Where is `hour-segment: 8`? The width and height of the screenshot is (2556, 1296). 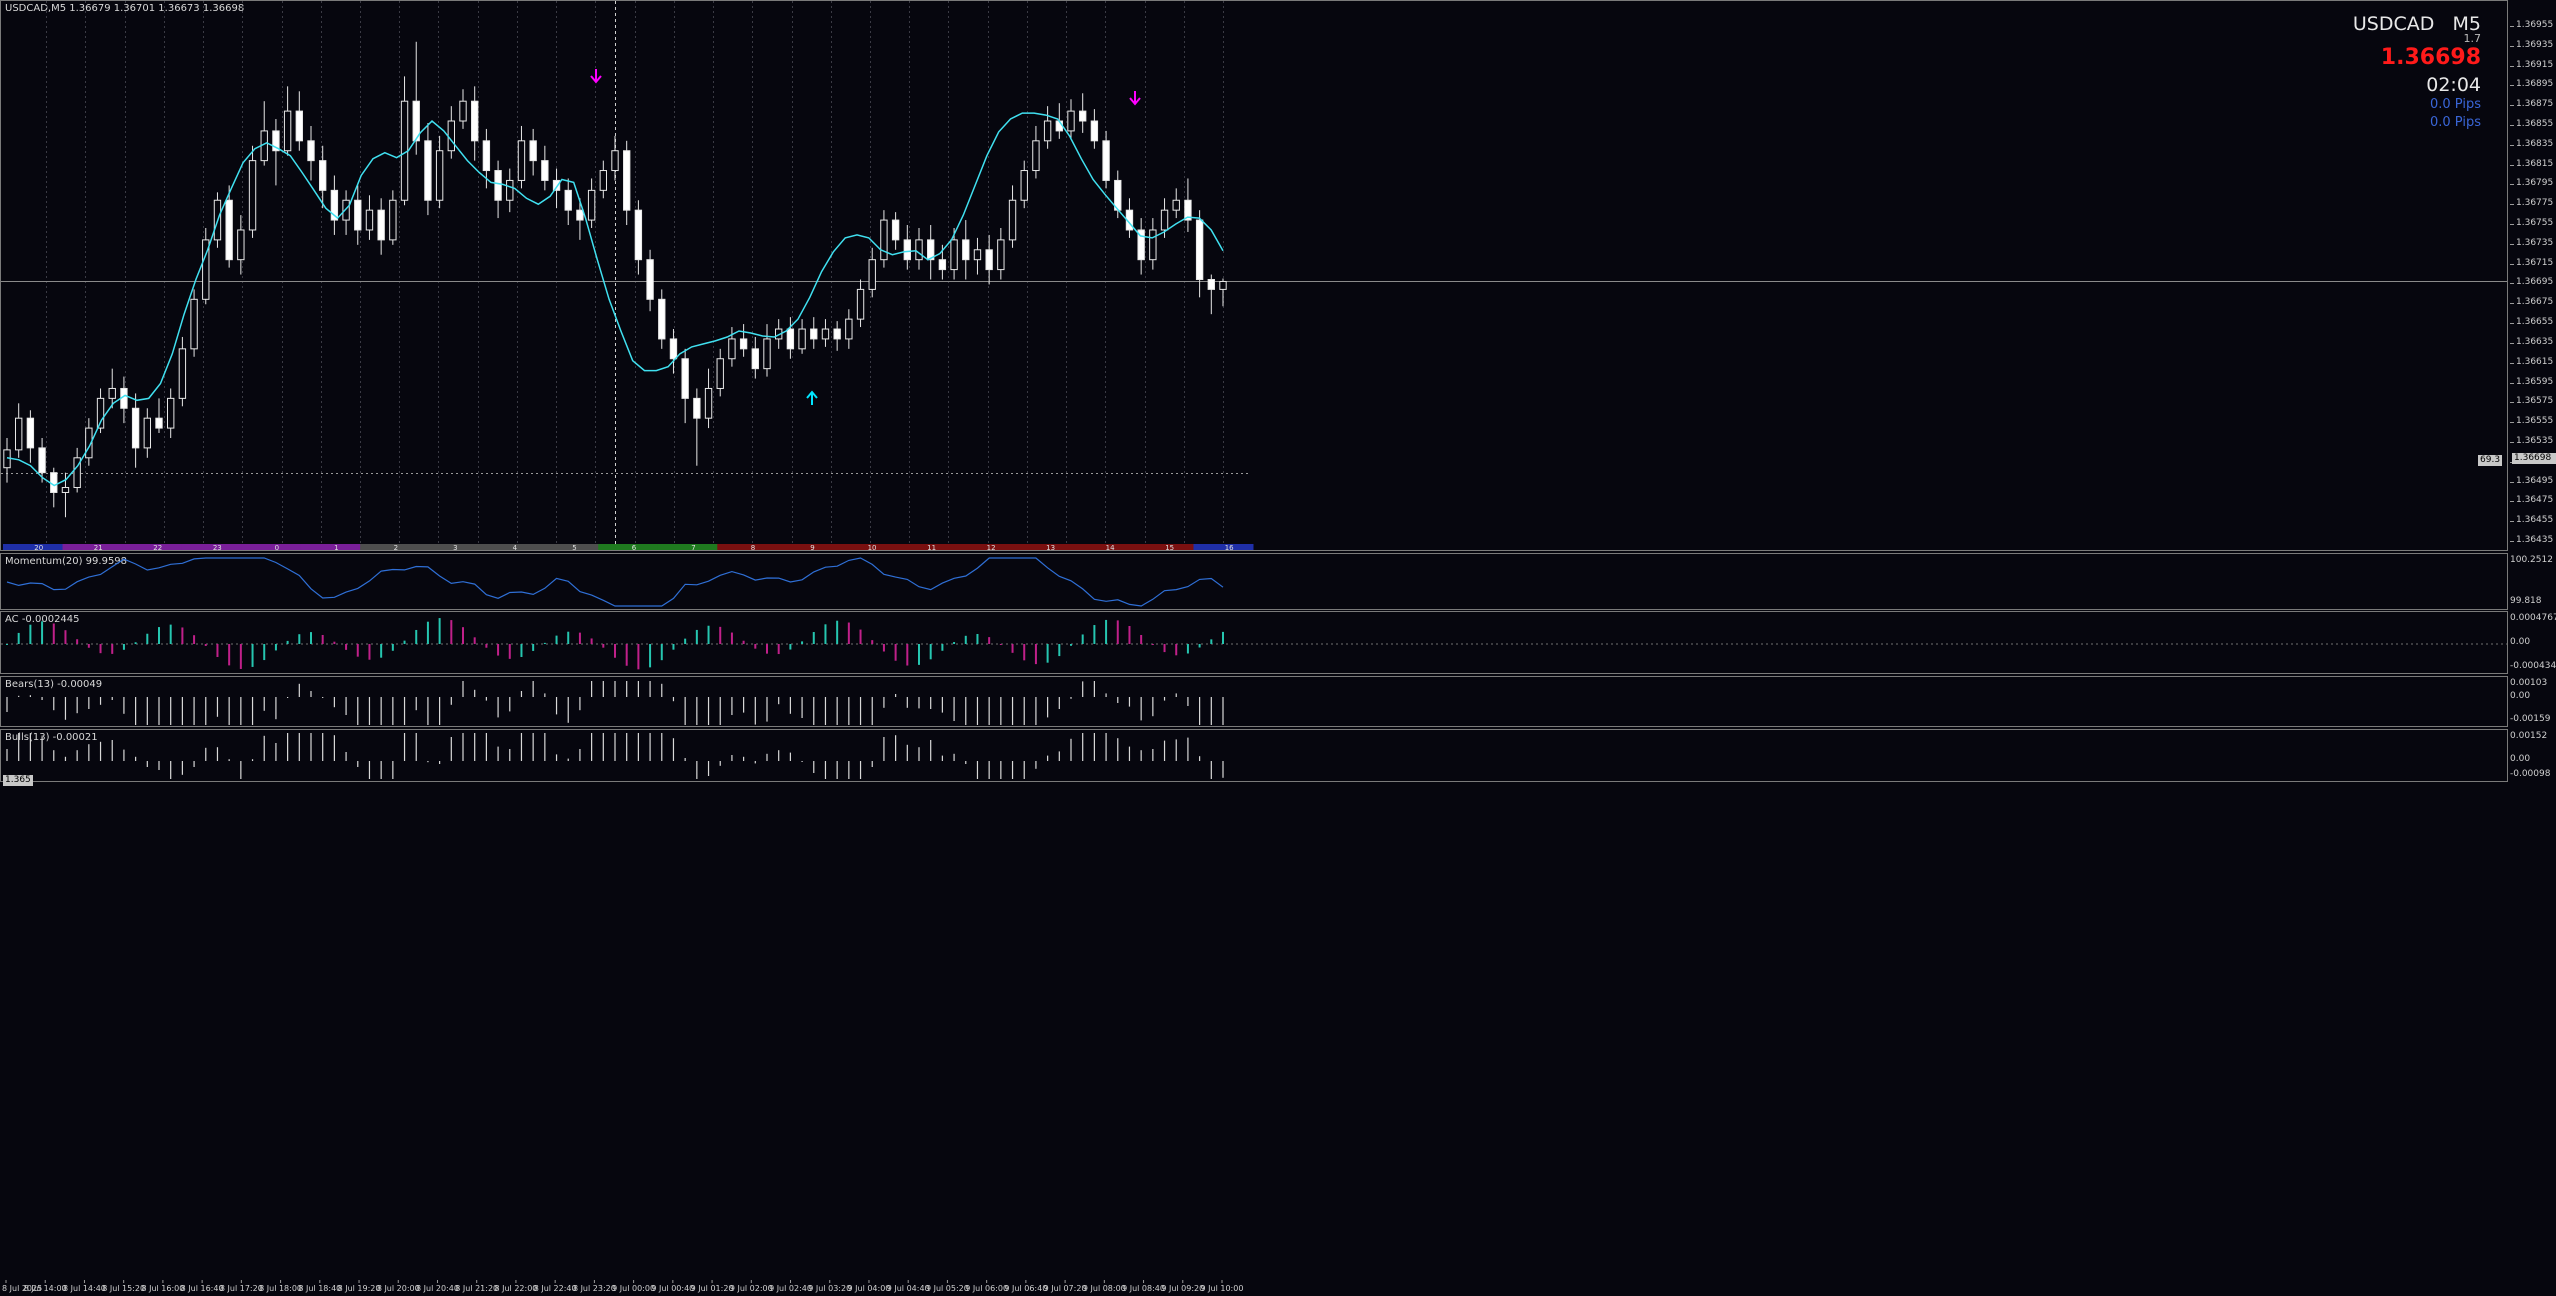 hour-segment: 8 is located at coordinates (747, 547).